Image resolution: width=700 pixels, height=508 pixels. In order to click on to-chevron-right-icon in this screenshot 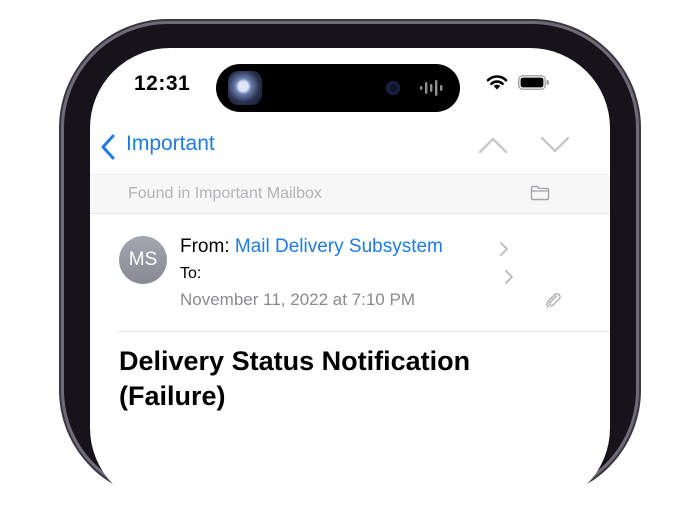, I will do `click(509, 277)`.